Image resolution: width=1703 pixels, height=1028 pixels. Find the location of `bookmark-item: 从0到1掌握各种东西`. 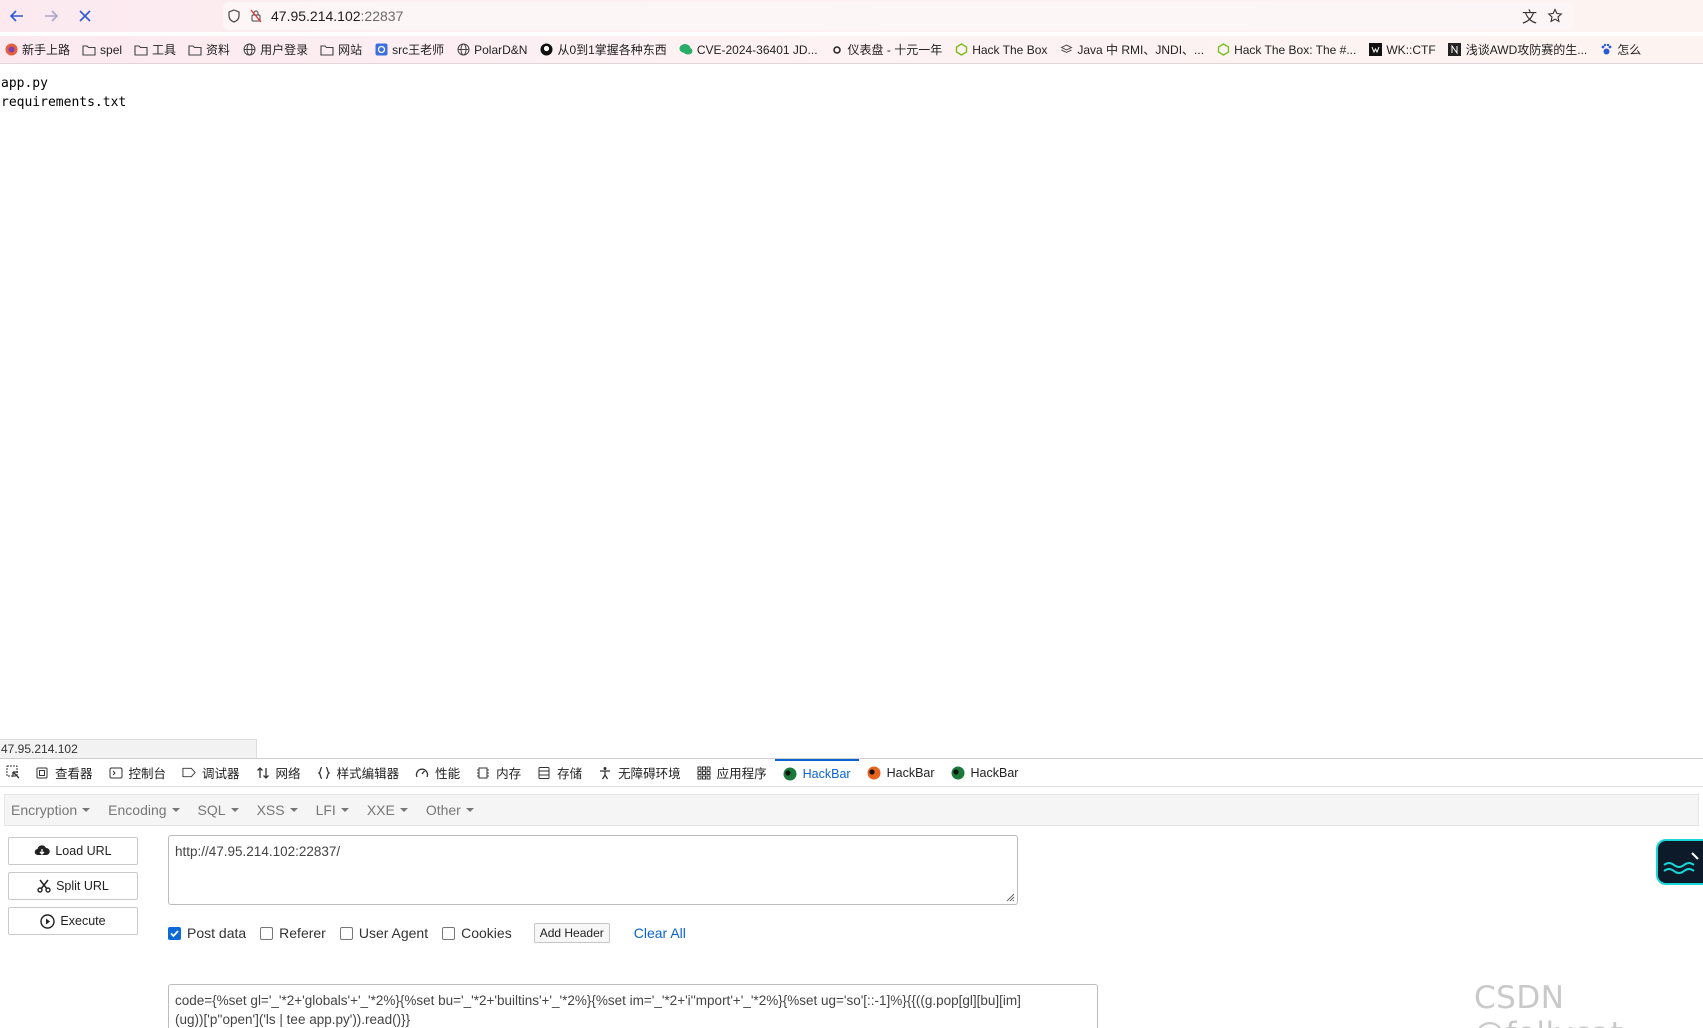

bookmark-item: 从0到1掌握各种东西 is located at coordinates (603, 49).